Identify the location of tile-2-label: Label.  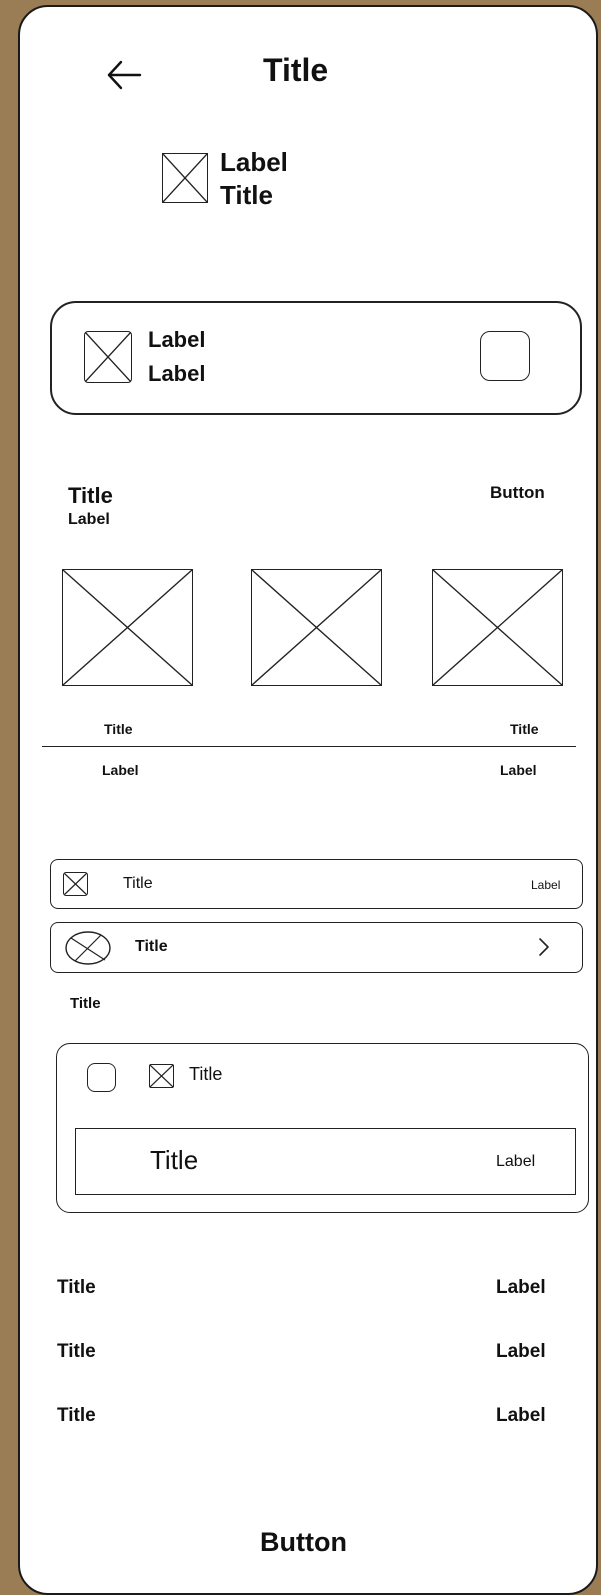
(518, 770).